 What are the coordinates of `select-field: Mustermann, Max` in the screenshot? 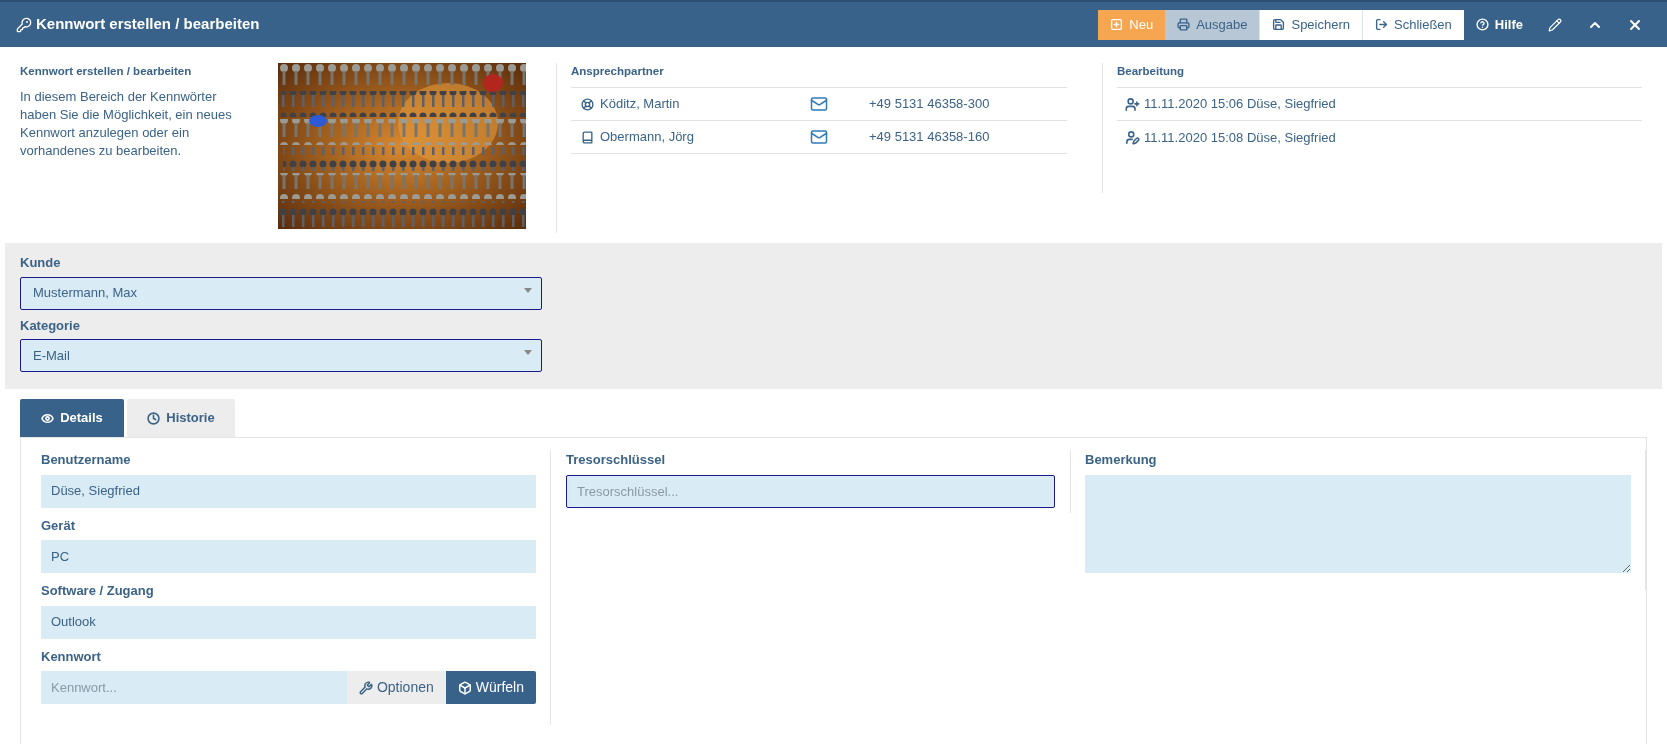 It's located at (281, 293).